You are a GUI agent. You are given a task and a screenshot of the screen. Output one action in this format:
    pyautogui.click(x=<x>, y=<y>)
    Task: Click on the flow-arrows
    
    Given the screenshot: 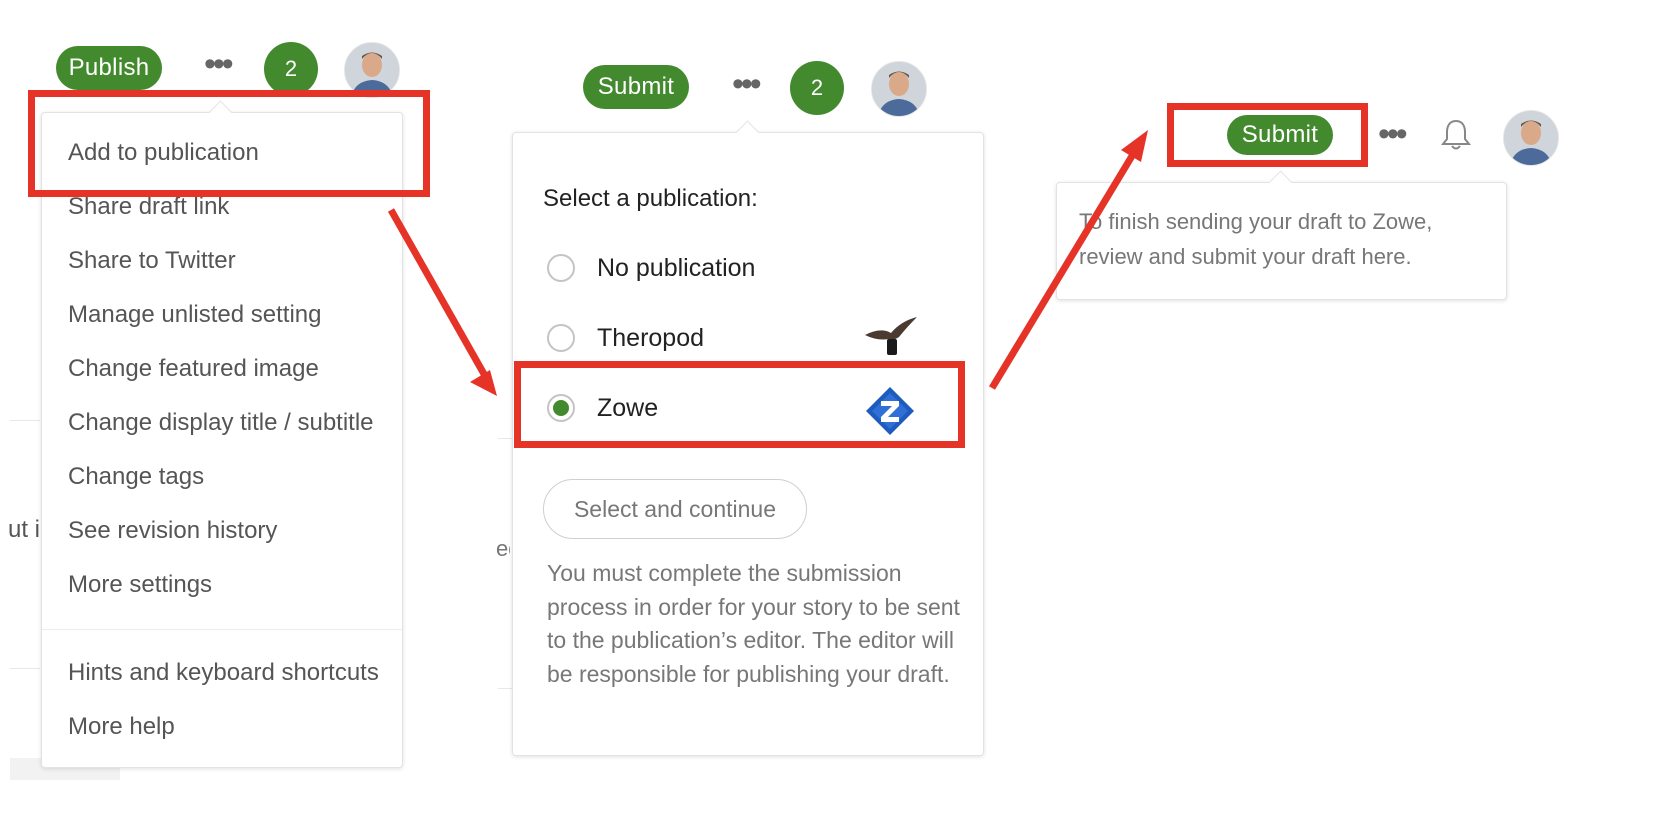 What is the action you would take?
    pyautogui.click(x=767, y=263)
    